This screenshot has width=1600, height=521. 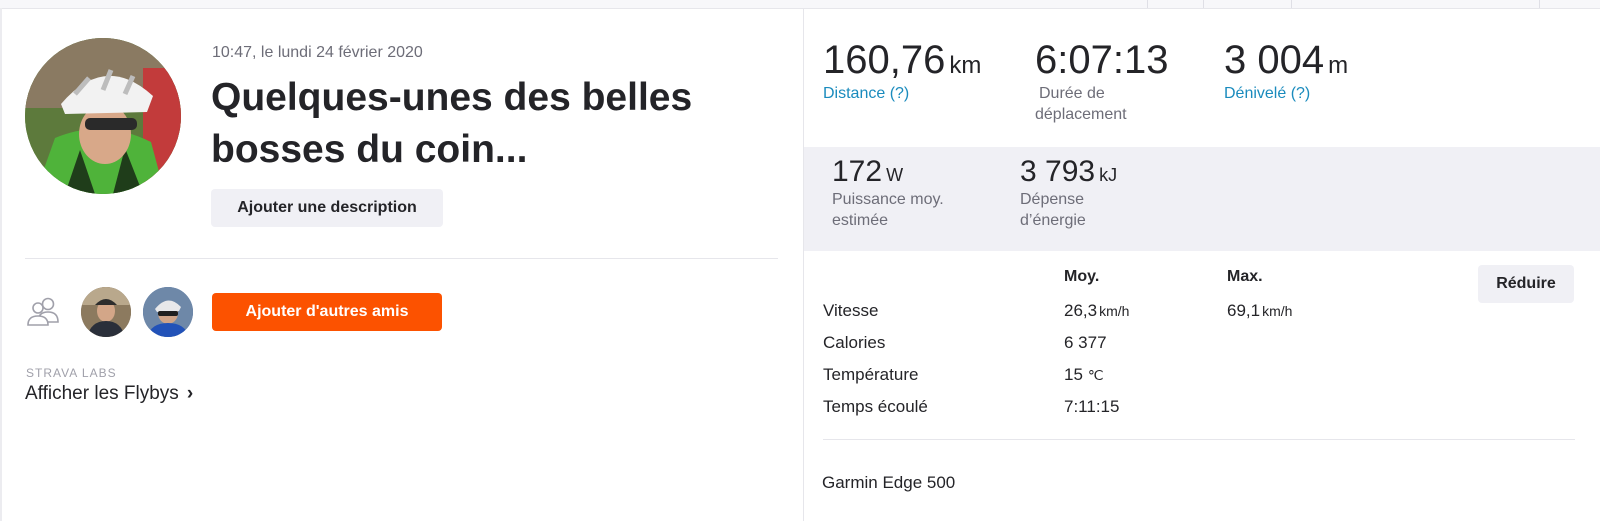 I want to click on details-divider, so click(x=1199, y=439).